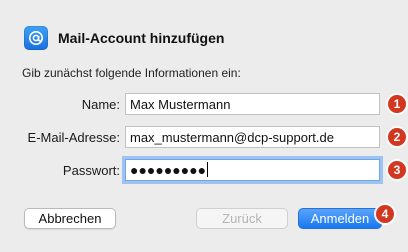 Image resolution: width=408 pixels, height=252 pixels. Describe the element at coordinates (36, 38) in the screenshot. I see `mail-at-icon` at that location.